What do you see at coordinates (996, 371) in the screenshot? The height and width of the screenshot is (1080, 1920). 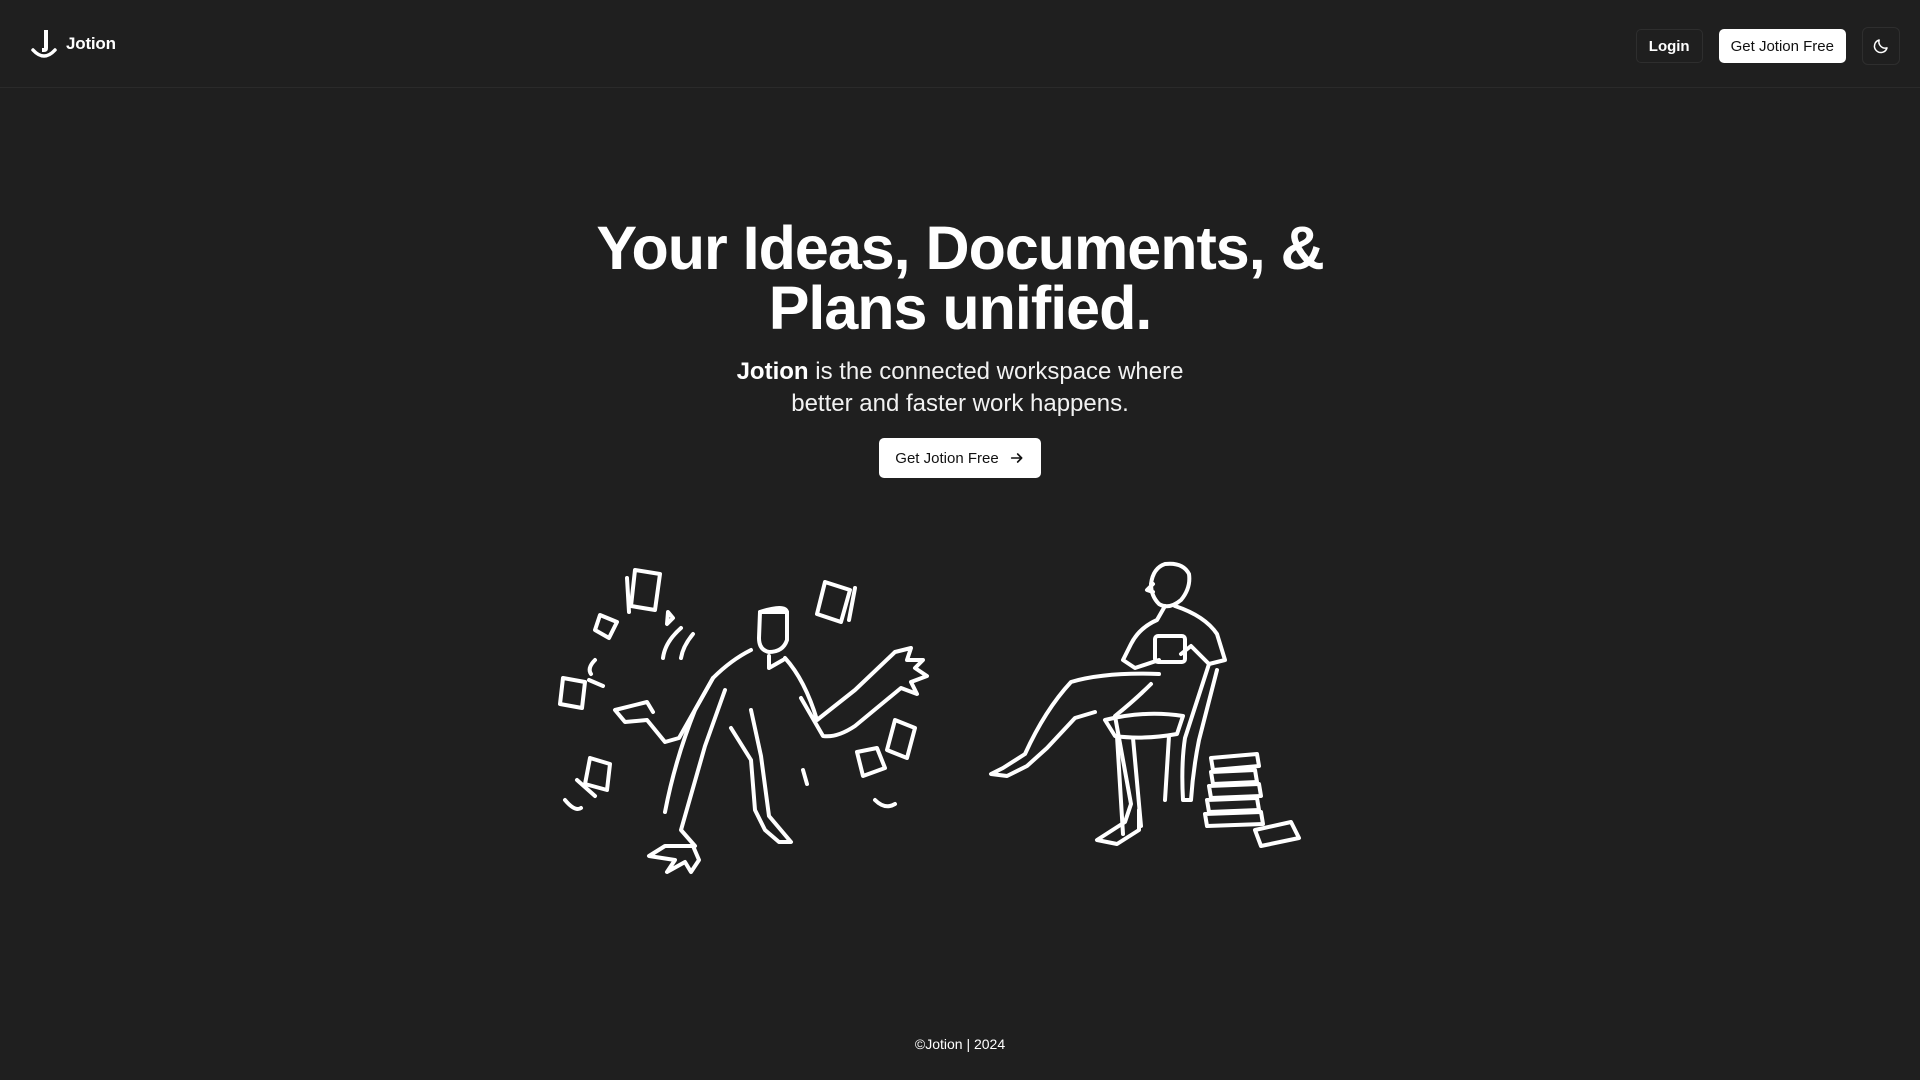 I see `subtitle-line-1: is the connected workspace where` at bounding box center [996, 371].